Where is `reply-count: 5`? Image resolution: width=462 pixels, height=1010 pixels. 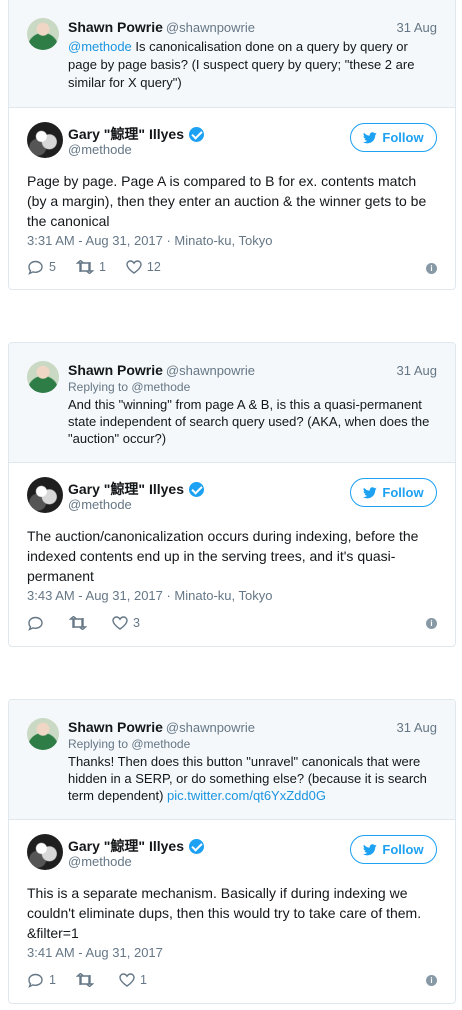
reply-count: 5 is located at coordinates (52, 267).